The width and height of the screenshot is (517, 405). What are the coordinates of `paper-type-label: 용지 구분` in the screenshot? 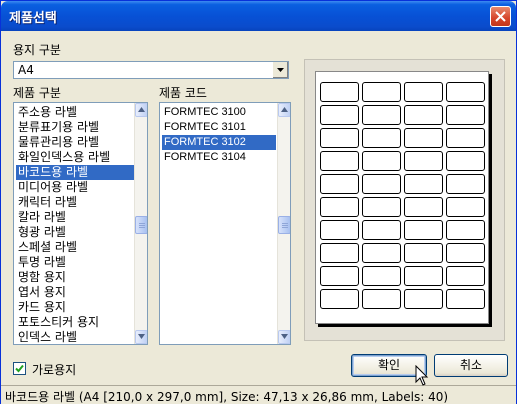 It's located at (37, 50).